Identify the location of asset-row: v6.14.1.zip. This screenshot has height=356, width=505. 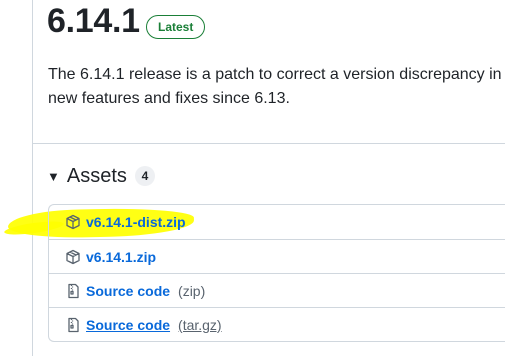
(277, 256).